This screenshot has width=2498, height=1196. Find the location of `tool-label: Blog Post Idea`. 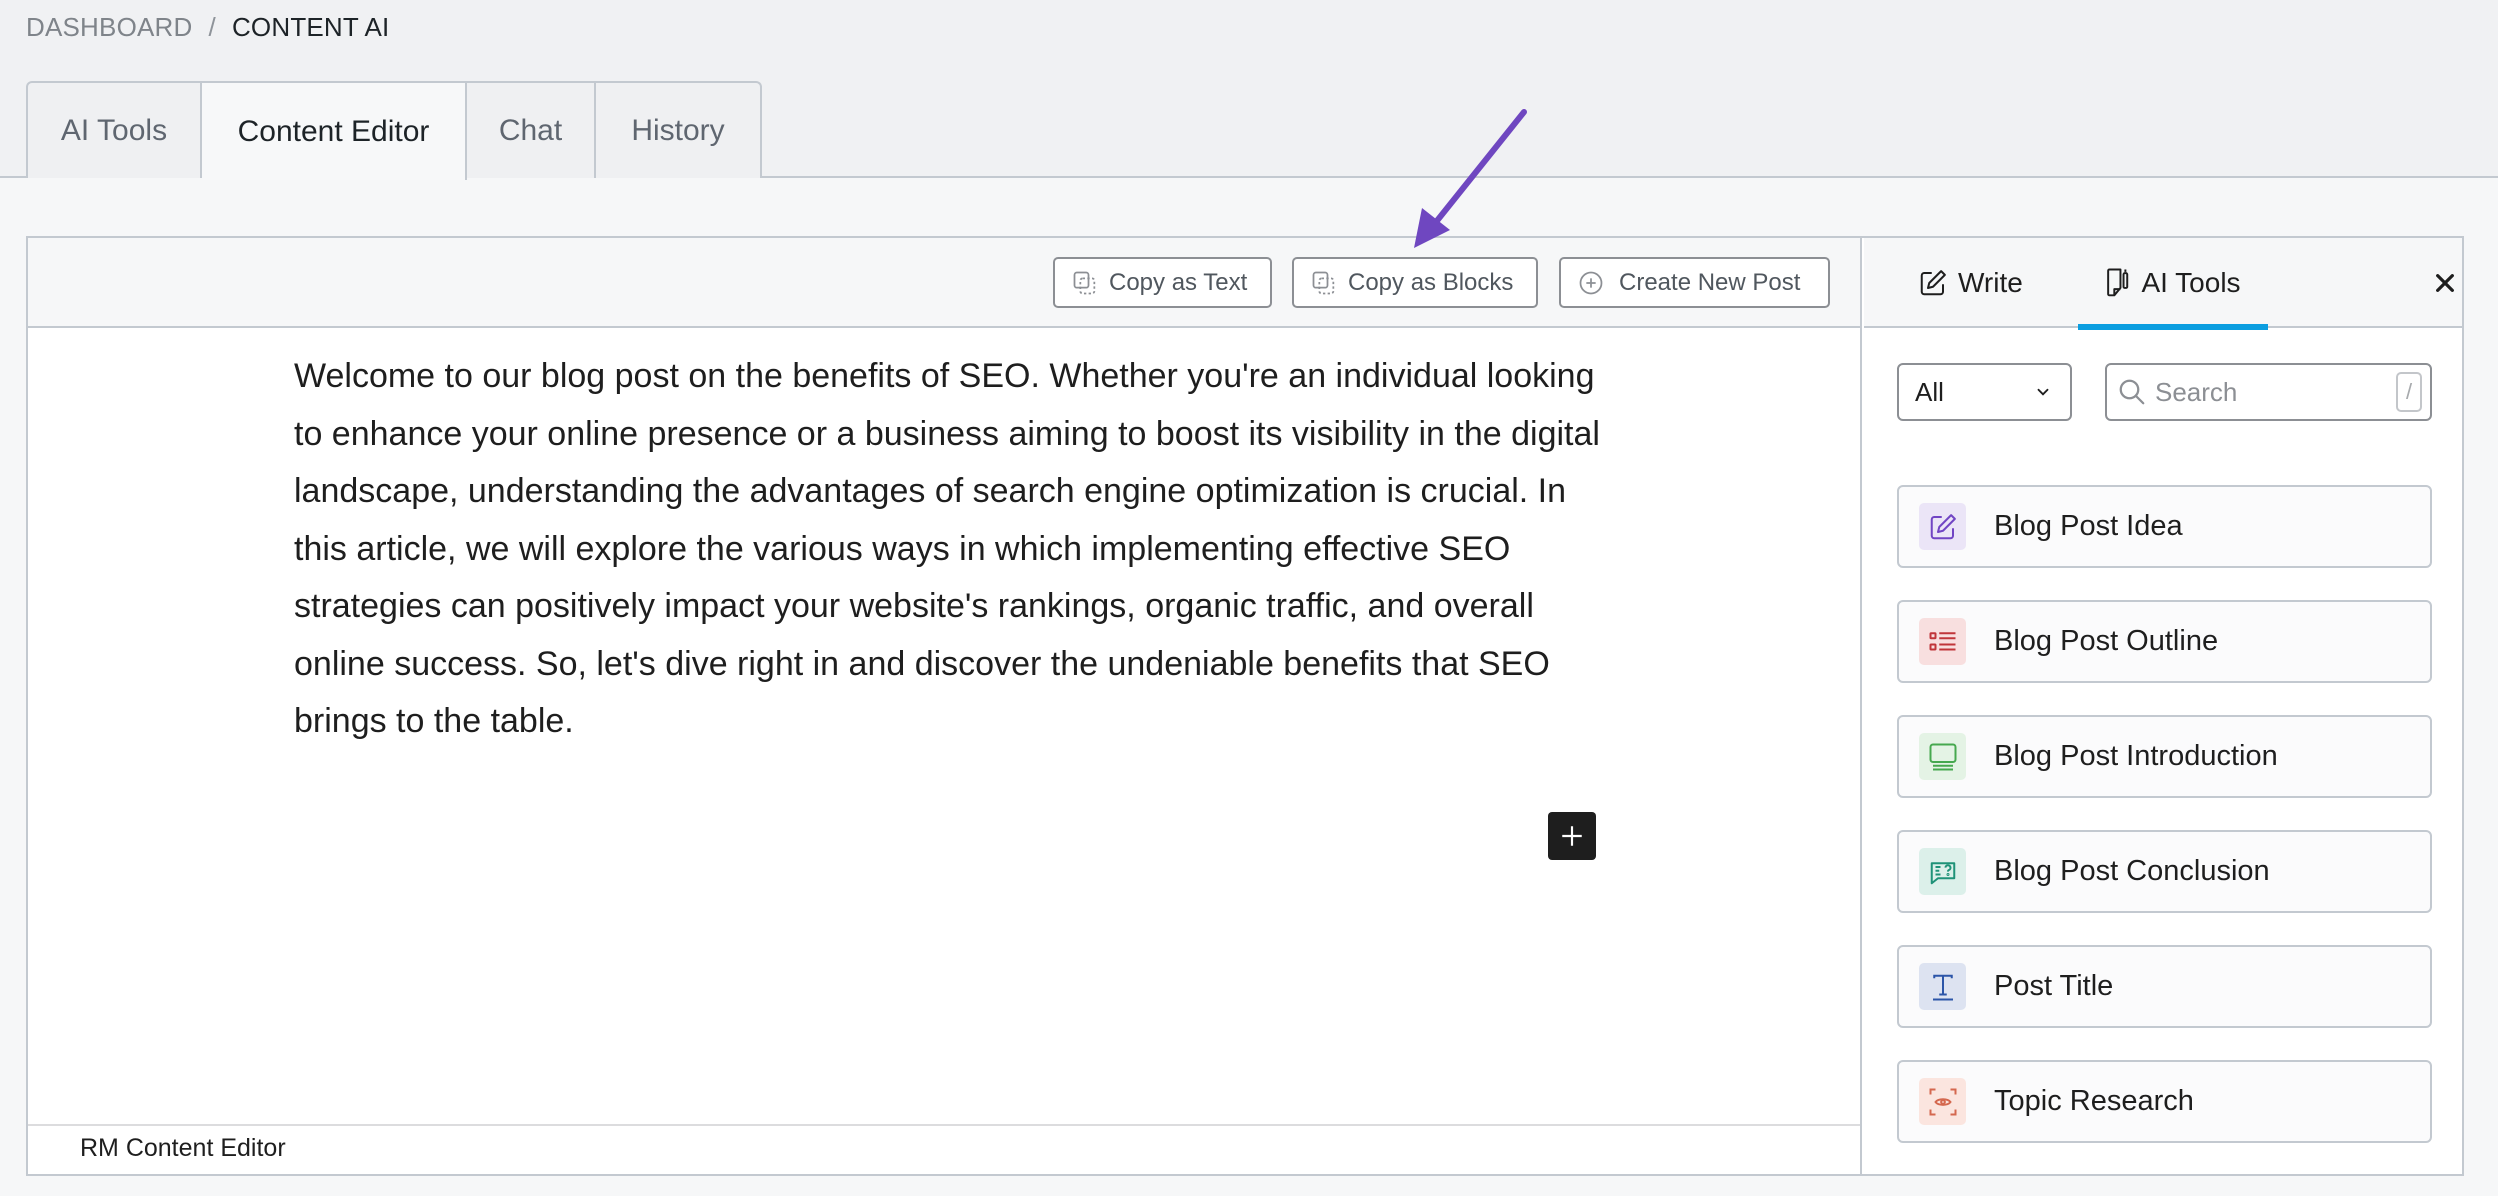

tool-label: Blog Post Idea is located at coordinates (2088, 526).